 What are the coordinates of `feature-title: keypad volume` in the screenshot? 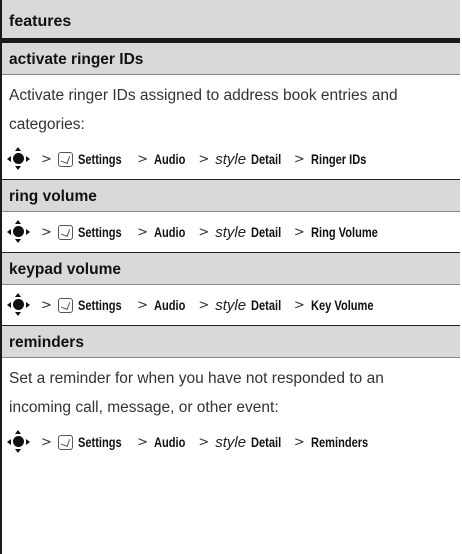 It's located at (231, 269).